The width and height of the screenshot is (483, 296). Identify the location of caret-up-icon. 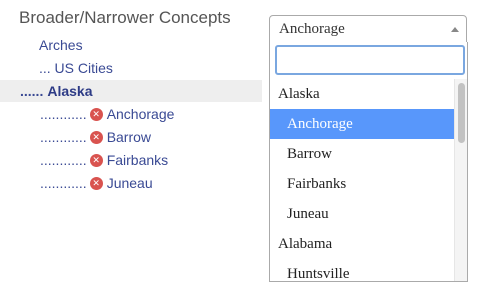
(455, 29).